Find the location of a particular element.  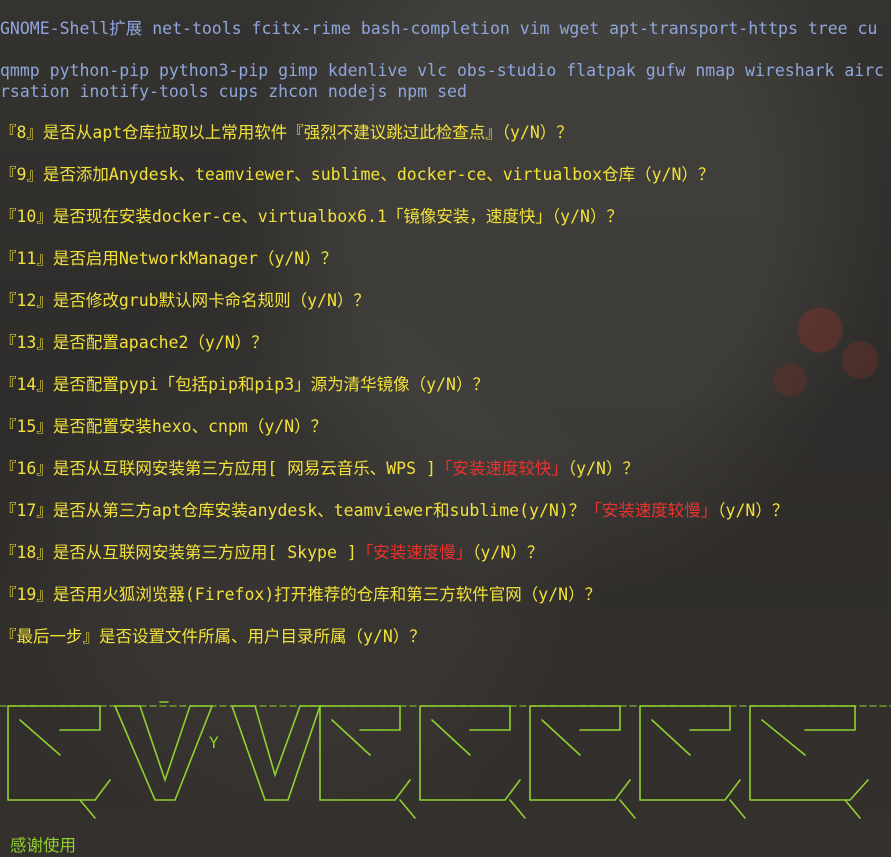

ascii-art-banner: Y is located at coordinates (445, 760).